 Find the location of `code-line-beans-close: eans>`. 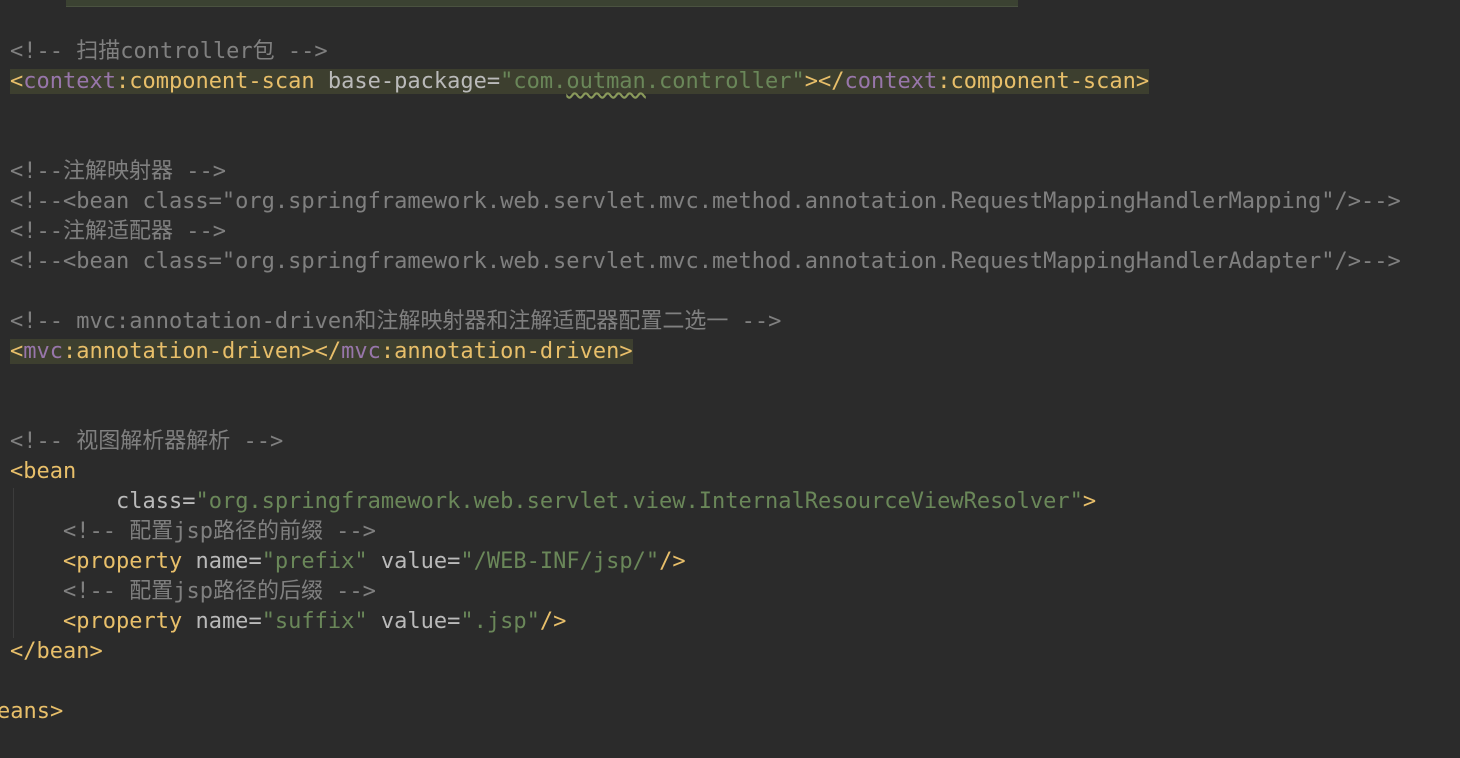

code-line-beans-close: eans> is located at coordinates (32, 711).